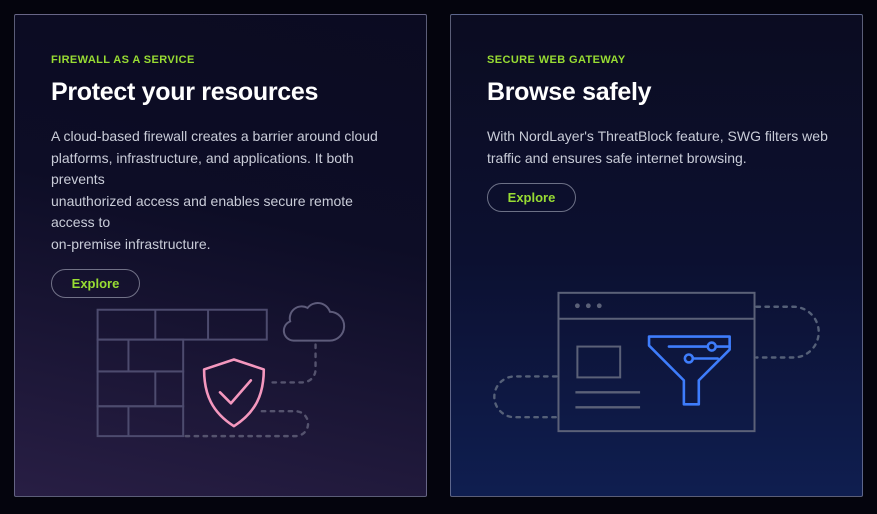 The width and height of the screenshot is (877, 514). I want to click on shield-check-icon, so click(234, 393).